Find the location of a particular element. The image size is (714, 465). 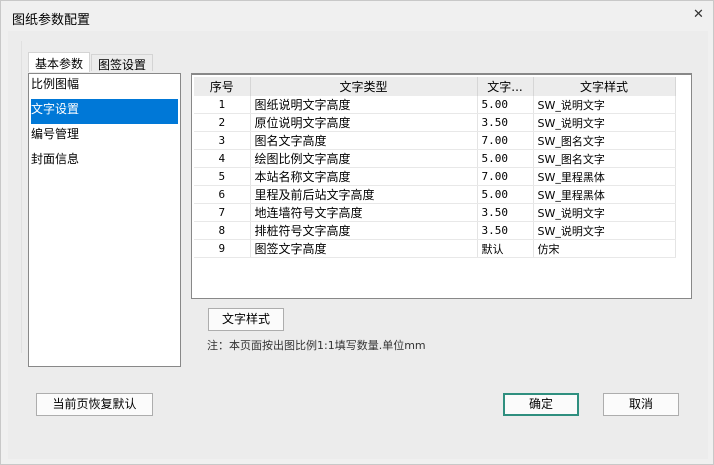

table-row: 6 里程及前后站文字高度 5.00 SW_里程黑体 is located at coordinates (435, 194).